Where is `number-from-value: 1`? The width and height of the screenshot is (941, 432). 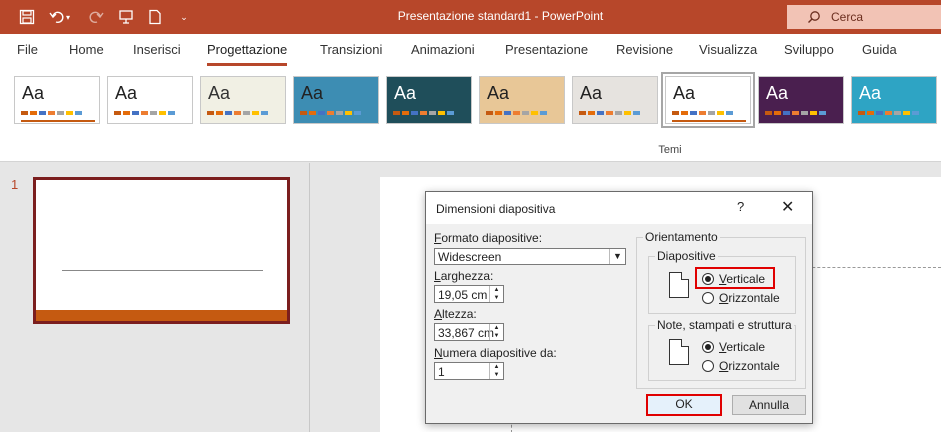 number-from-value: 1 is located at coordinates (441, 372).